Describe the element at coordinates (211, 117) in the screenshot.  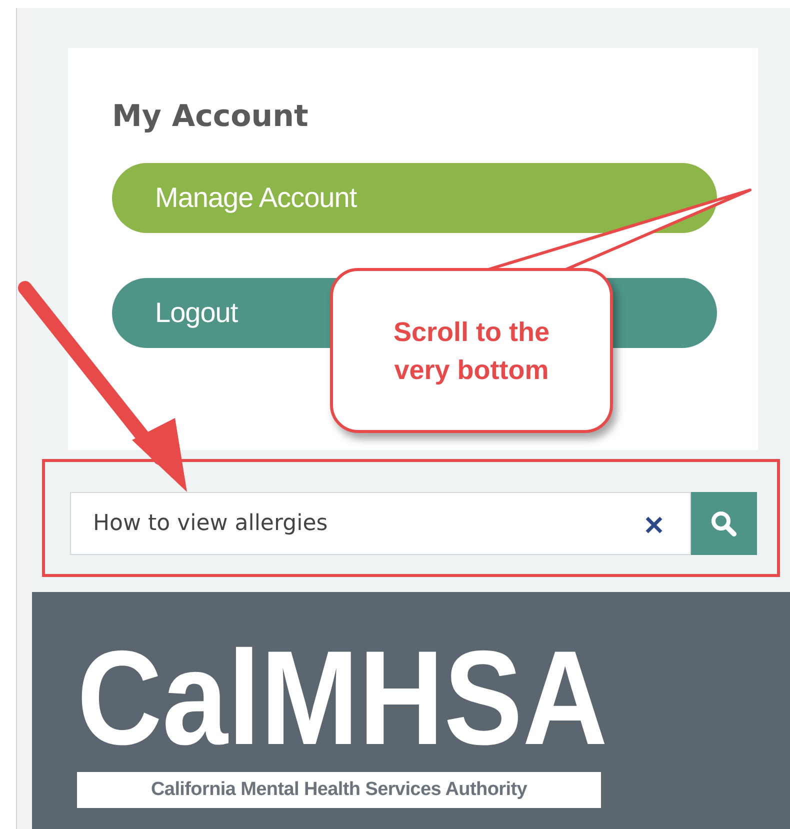
I see `account-heading: My Account` at that location.